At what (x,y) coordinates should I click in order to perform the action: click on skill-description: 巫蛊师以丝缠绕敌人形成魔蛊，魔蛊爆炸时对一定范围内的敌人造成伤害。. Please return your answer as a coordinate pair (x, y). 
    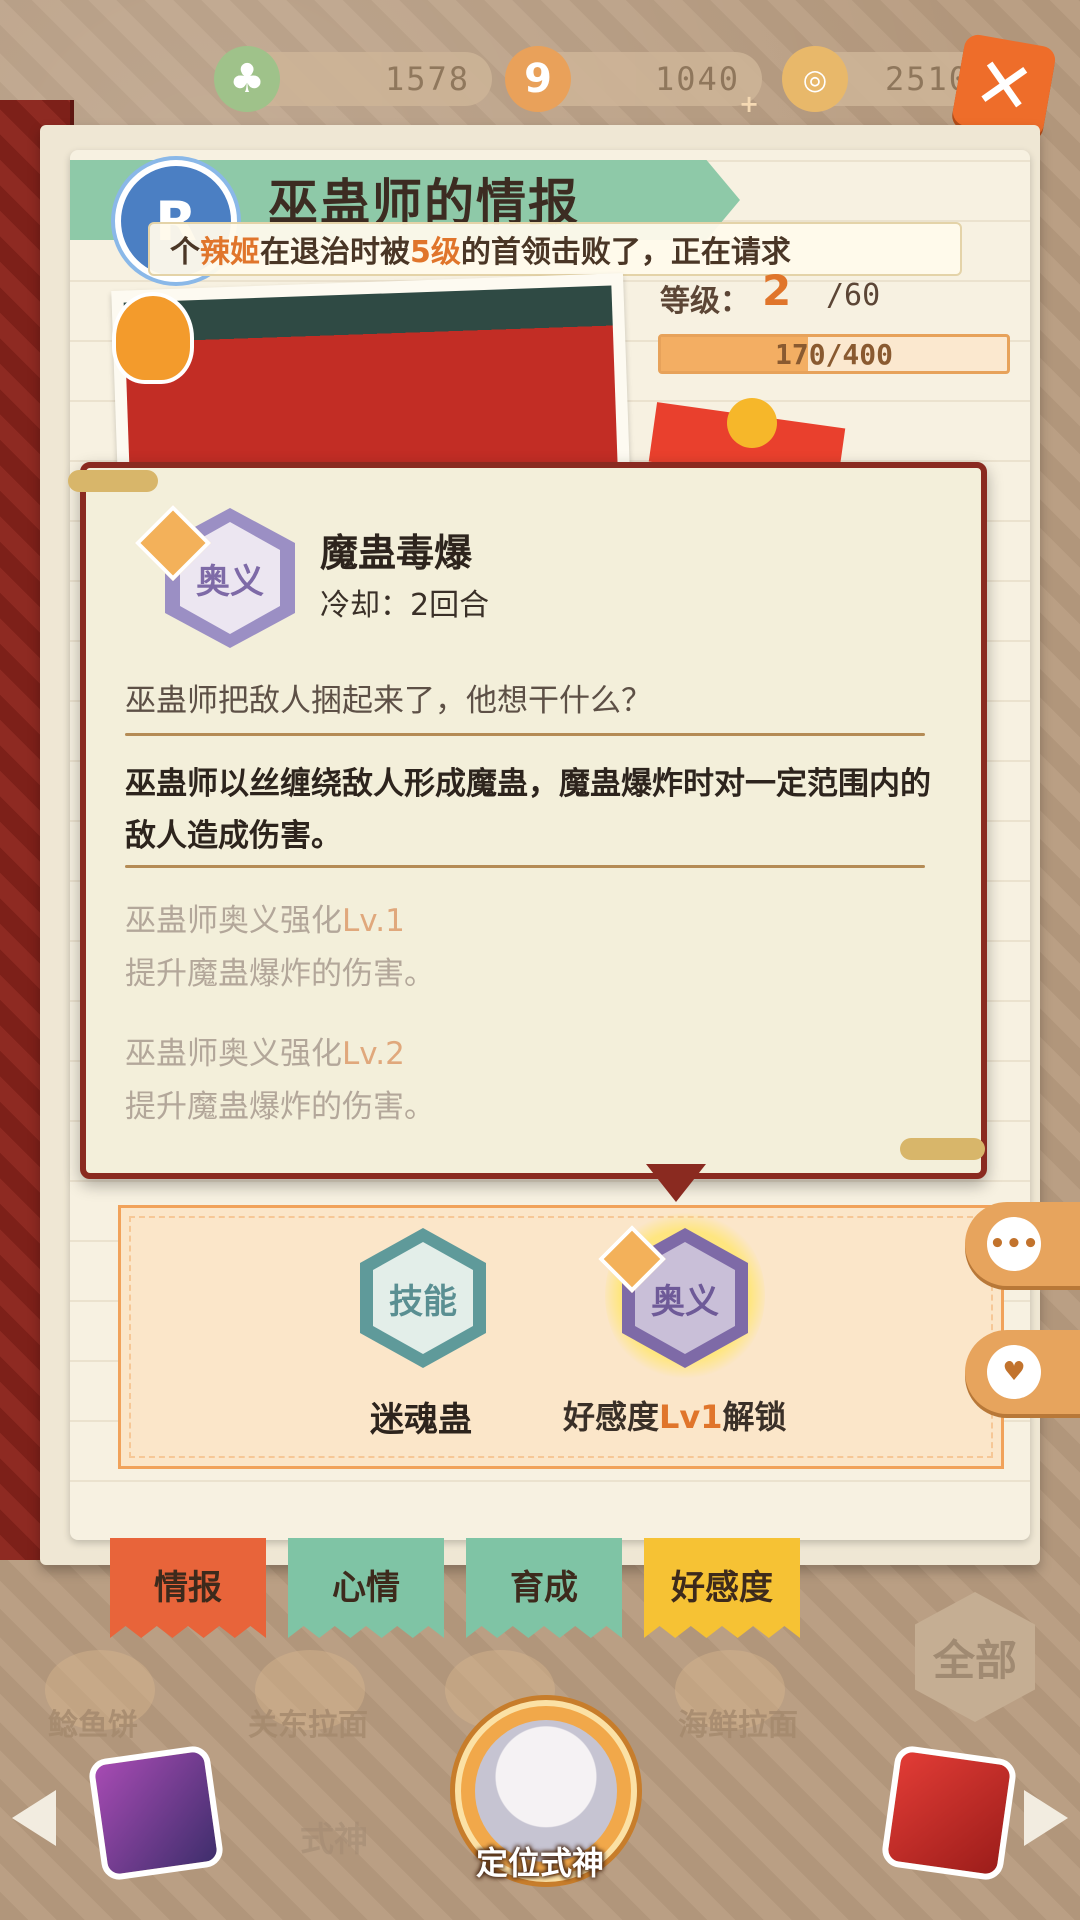
    Looking at the image, I should click on (528, 810).